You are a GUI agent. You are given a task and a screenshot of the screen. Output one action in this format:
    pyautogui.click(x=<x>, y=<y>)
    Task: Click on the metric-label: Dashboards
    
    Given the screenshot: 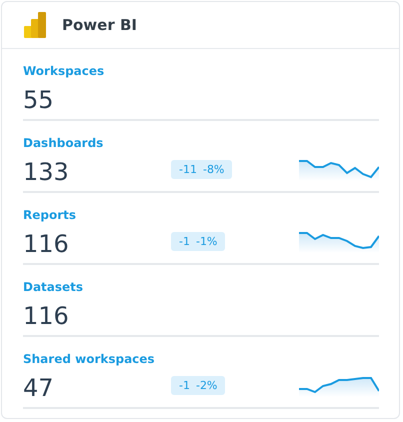 What is the action you would take?
    pyautogui.click(x=63, y=143)
    